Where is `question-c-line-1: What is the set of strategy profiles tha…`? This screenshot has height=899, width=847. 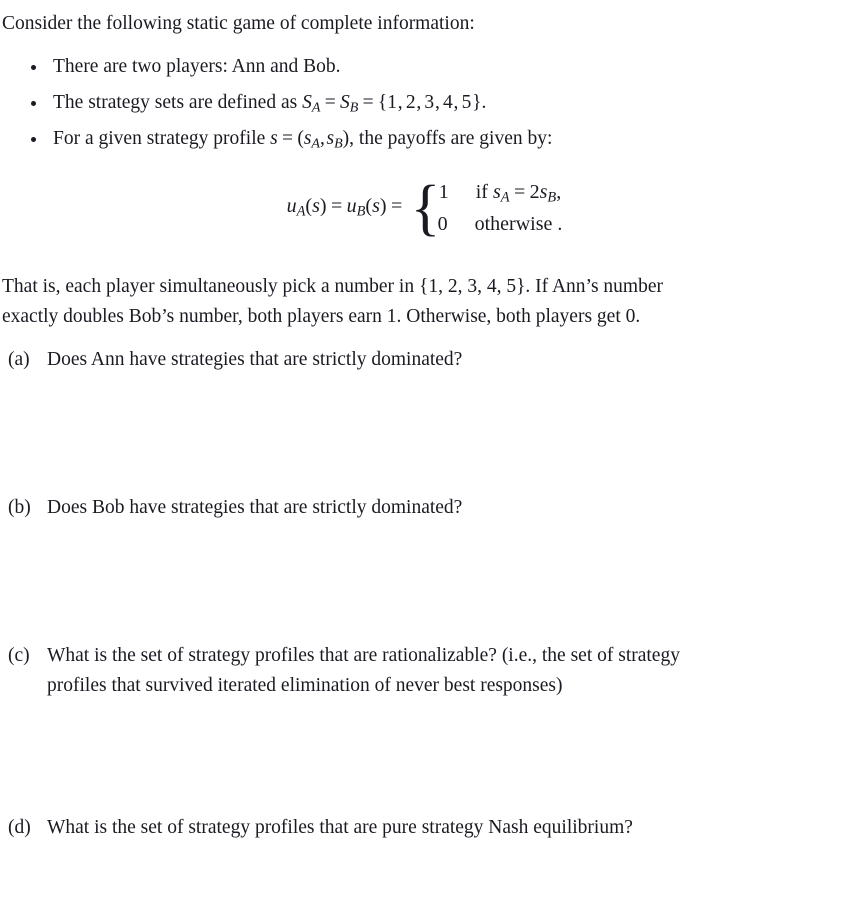 question-c-line-1: What is the set of strategy profiles tha… is located at coordinates (363, 655).